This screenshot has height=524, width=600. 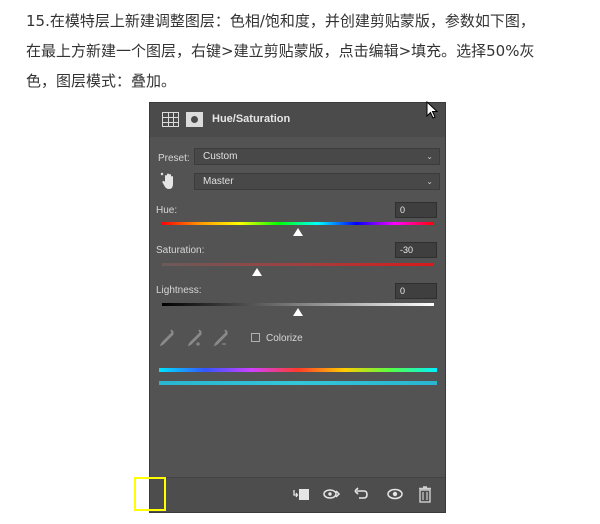 I want to click on hue-value-field: 0, so click(x=416, y=210).